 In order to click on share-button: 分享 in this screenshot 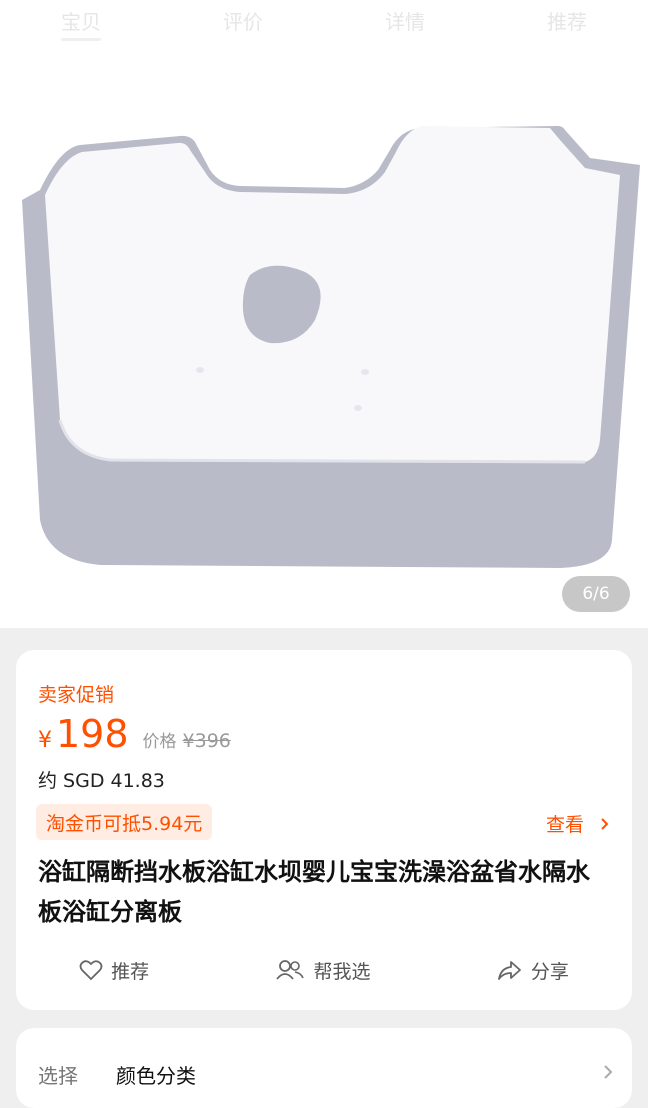, I will do `click(533, 970)`.